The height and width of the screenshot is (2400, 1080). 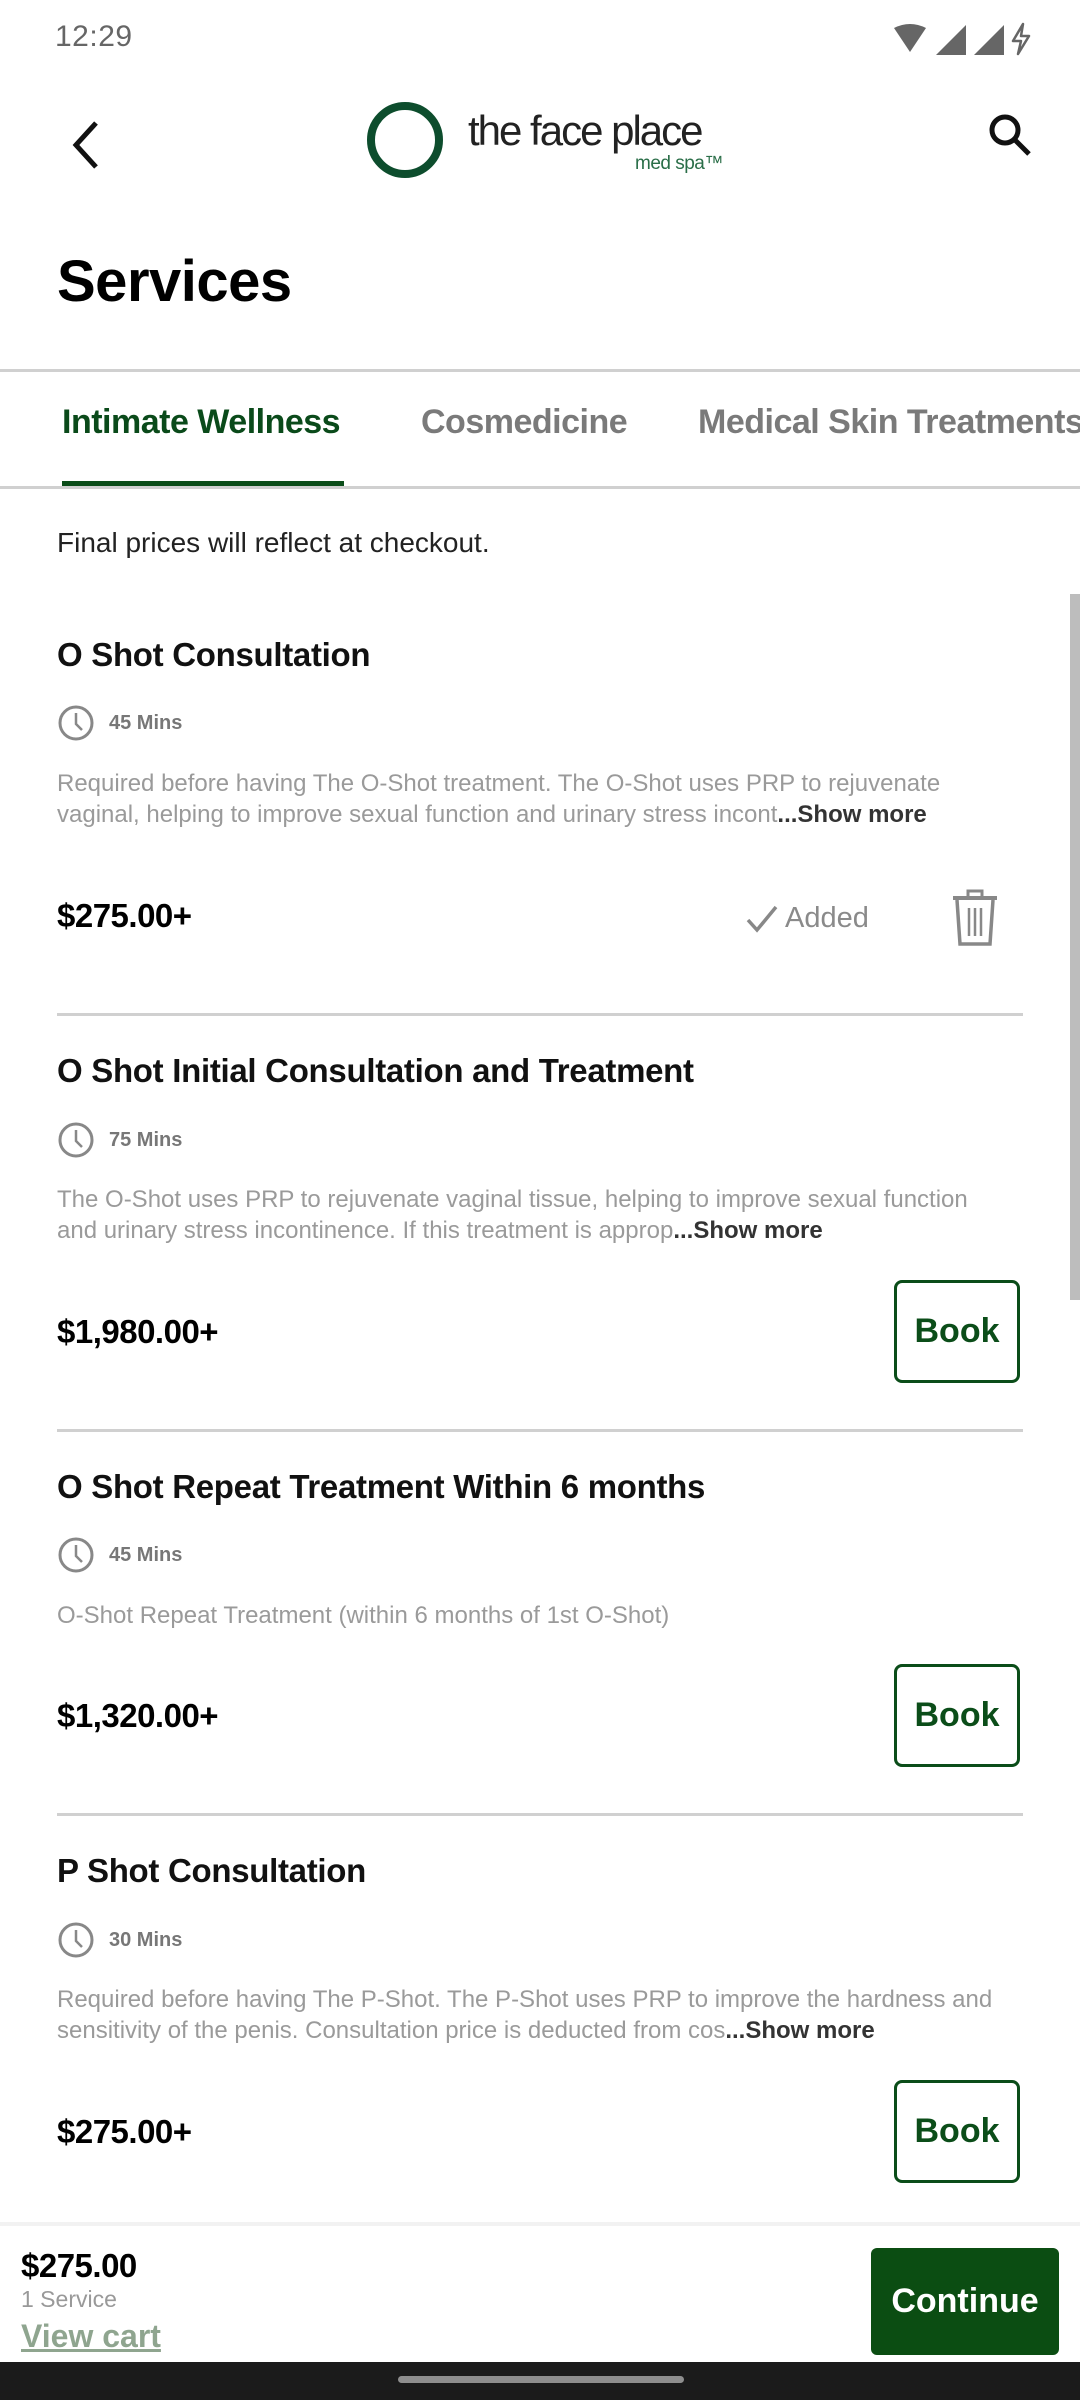 I want to click on continue-button: Continue, so click(x=965, y=2301).